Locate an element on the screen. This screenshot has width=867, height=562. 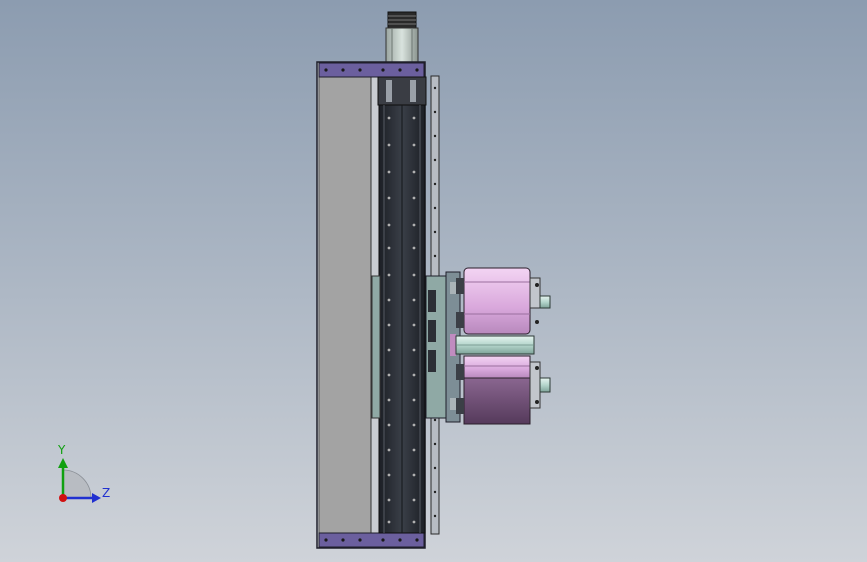
z-axis-label: Z is located at coordinates (106, 493).